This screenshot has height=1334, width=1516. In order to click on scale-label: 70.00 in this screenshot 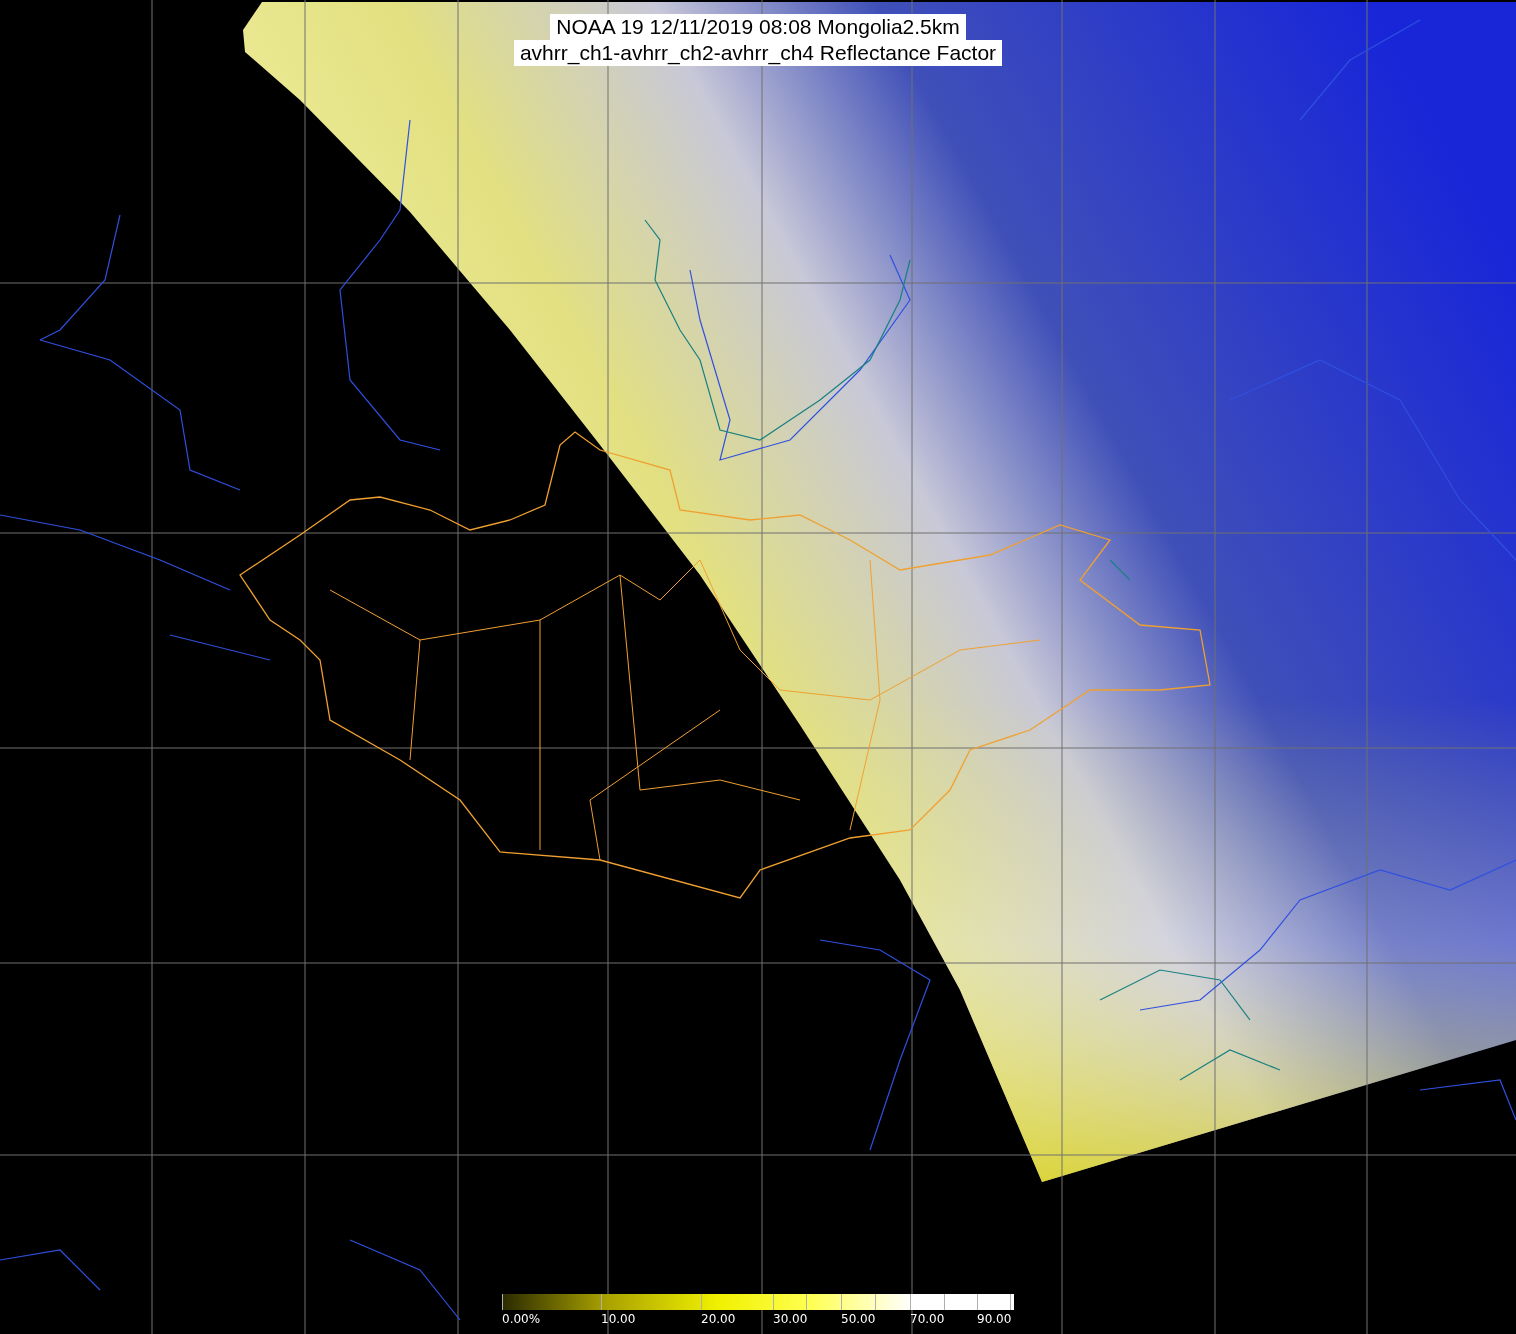, I will do `click(927, 1319)`.